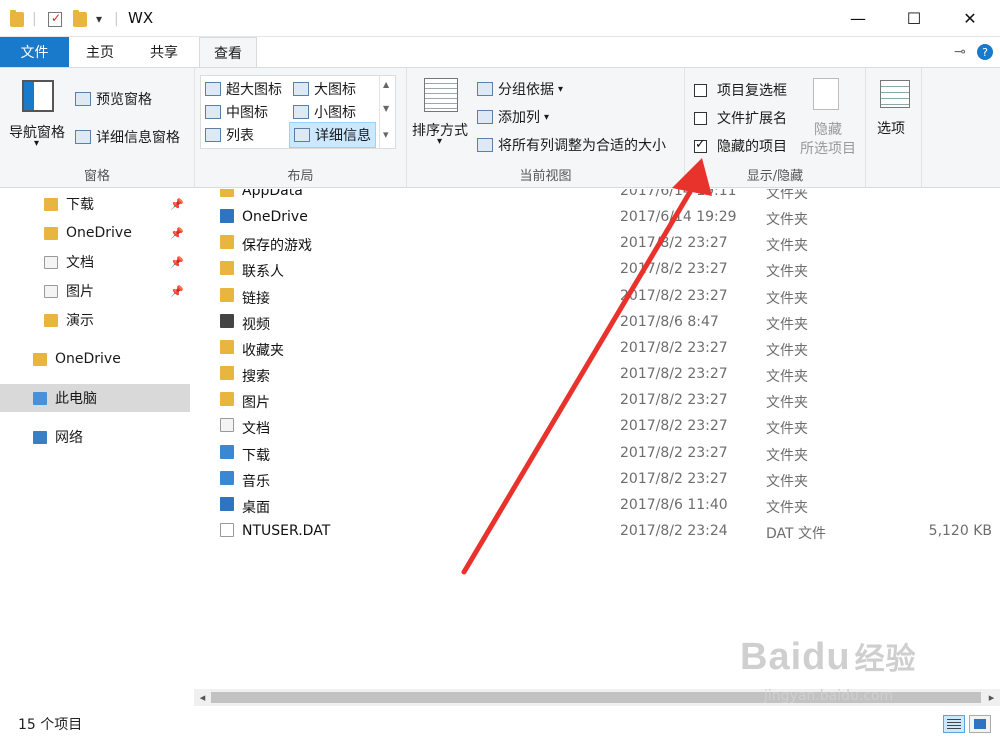 This screenshot has height=739, width=1000. I want to click on maximize-button: ☐, so click(914, 18).